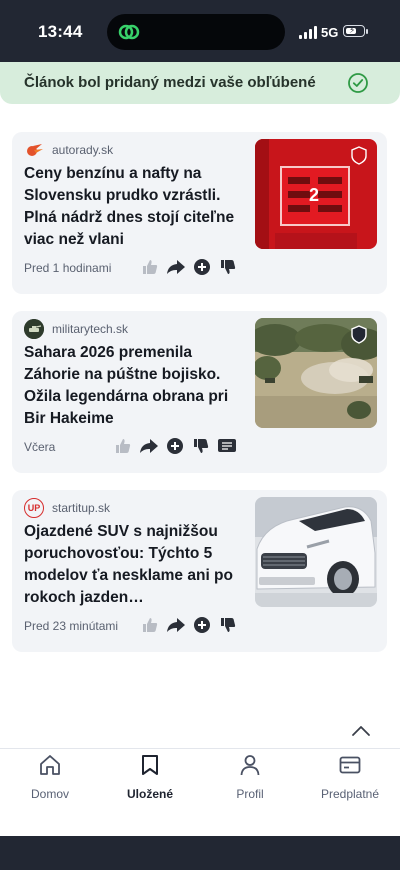  I want to click on article-source: UP startitup.sk, so click(67, 508).